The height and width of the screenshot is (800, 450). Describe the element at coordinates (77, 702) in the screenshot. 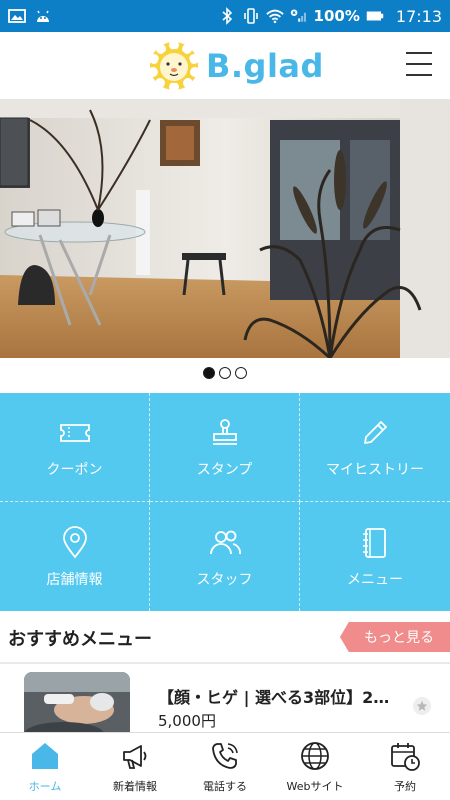

I see `menu-item-thumbnail` at that location.